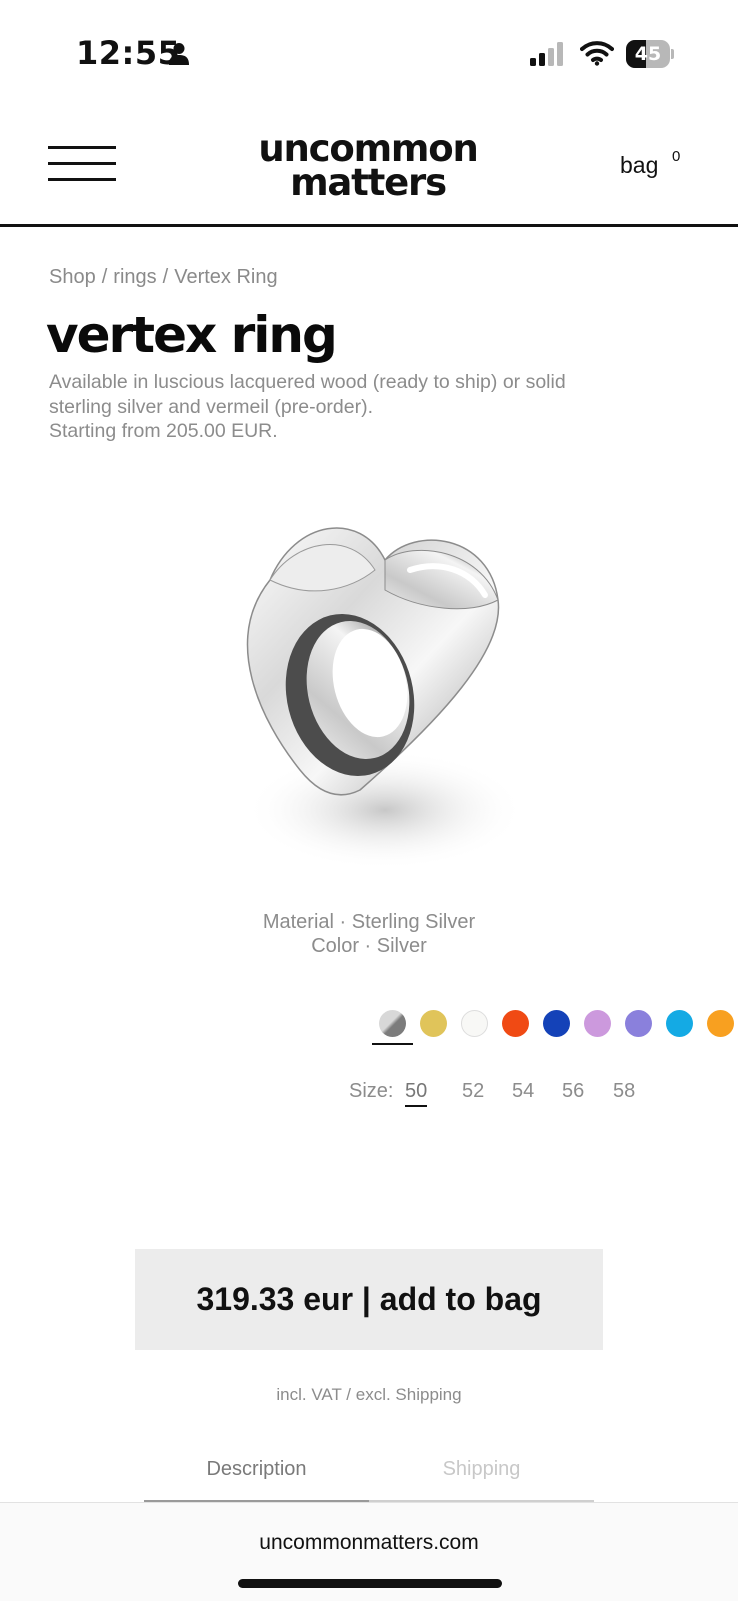 This screenshot has height=1601, width=738. What do you see at coordinates (225, 277) in the screenshot?
I see `breadcrumb-current: Vertex Ring` at bounding box center [225, 277].